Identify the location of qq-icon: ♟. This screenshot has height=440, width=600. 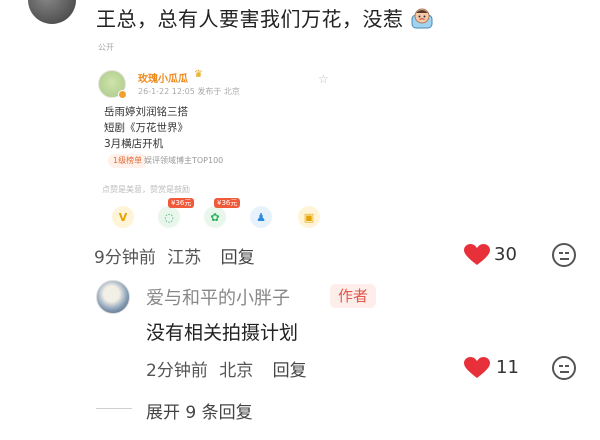
(261, 217).